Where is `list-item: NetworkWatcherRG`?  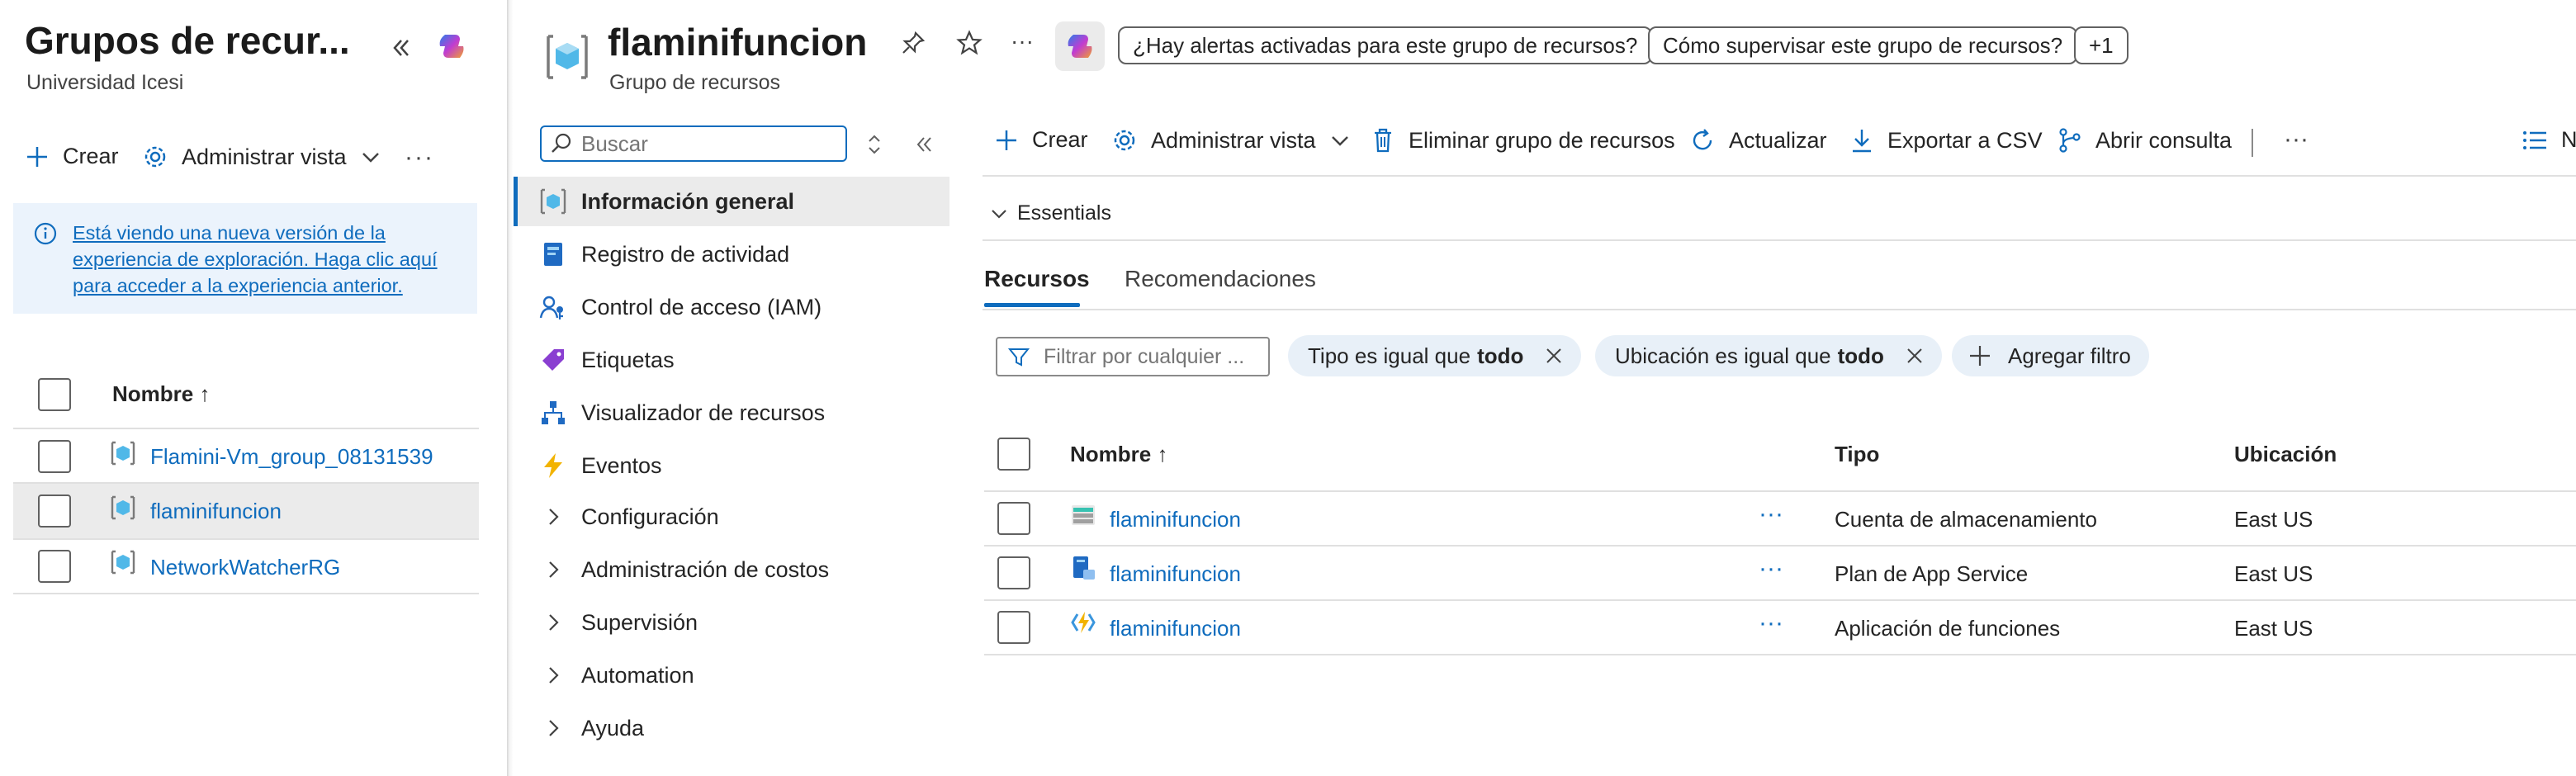 list-item: NetworkWatcherRG is located at coordinates (246, 566).